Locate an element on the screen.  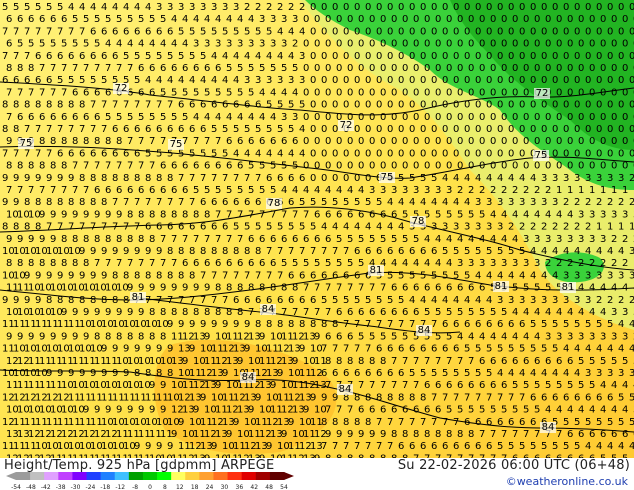
map-datetime: Su 22-02-2026 06:00 UTC (06+48) is located at coordinates (513, 465).